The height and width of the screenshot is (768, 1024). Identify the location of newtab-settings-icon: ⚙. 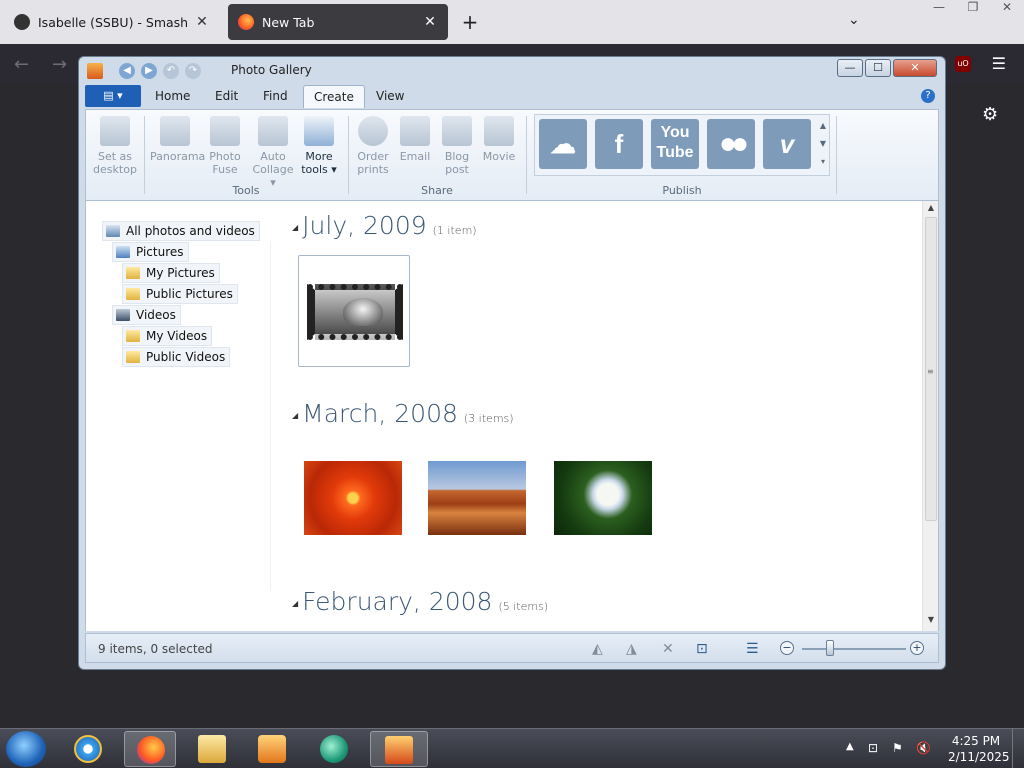
(990, 114).